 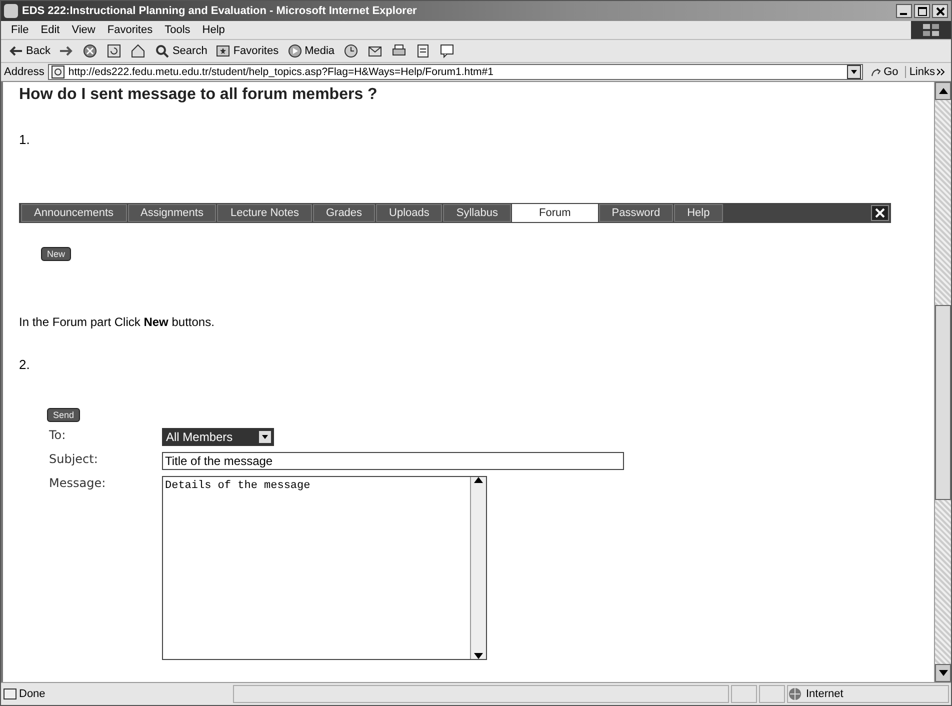 What do you see at coordinates (20, 30) in the screenshot?
I see `menu-item: File` at bounding box center [20, 30].